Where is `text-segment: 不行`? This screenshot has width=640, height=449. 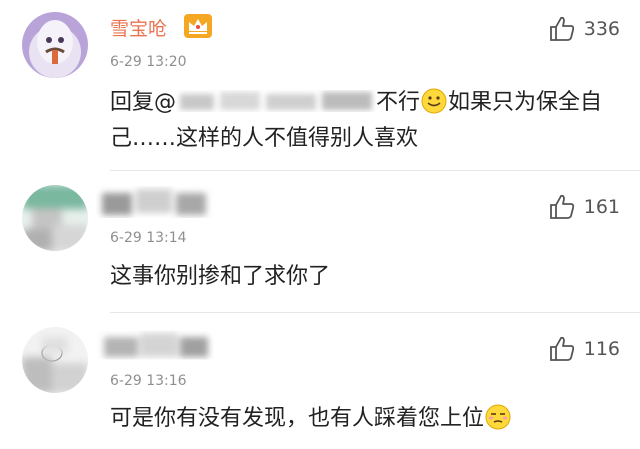
text-segment: 不行 is located at coordinates (398, 102).